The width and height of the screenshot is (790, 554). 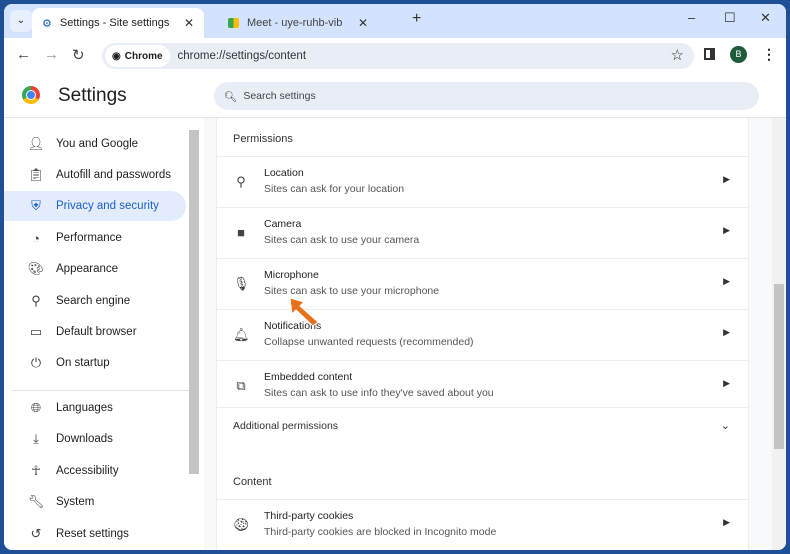 What do you see at coordinates (286, 426) in the screenshot?
I see `additional-permissions-label: Additional permissions` at bounding box center [286, 426].